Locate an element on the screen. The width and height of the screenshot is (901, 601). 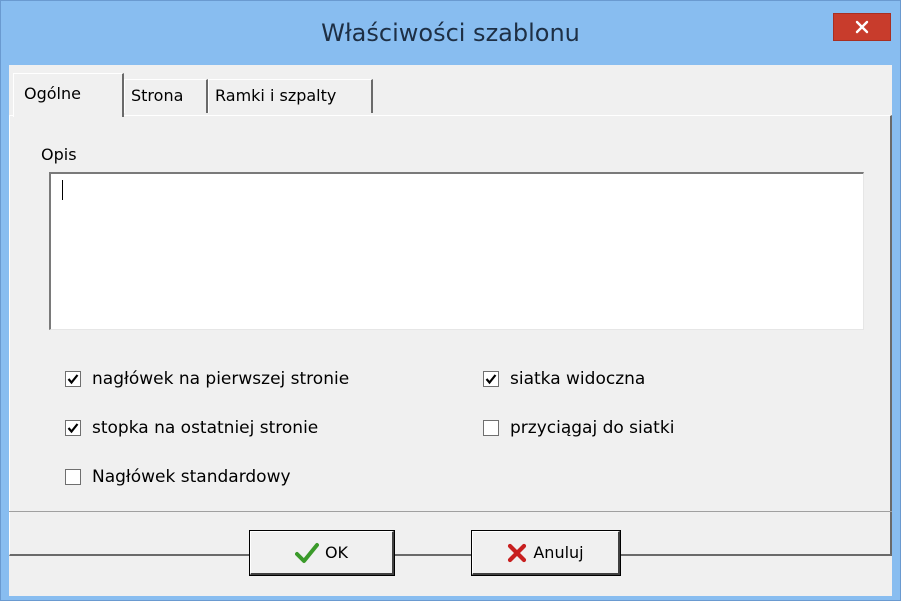
tab-ramki-i-szpalty: Ramki i szpalty is located at coordinates (290, 96).